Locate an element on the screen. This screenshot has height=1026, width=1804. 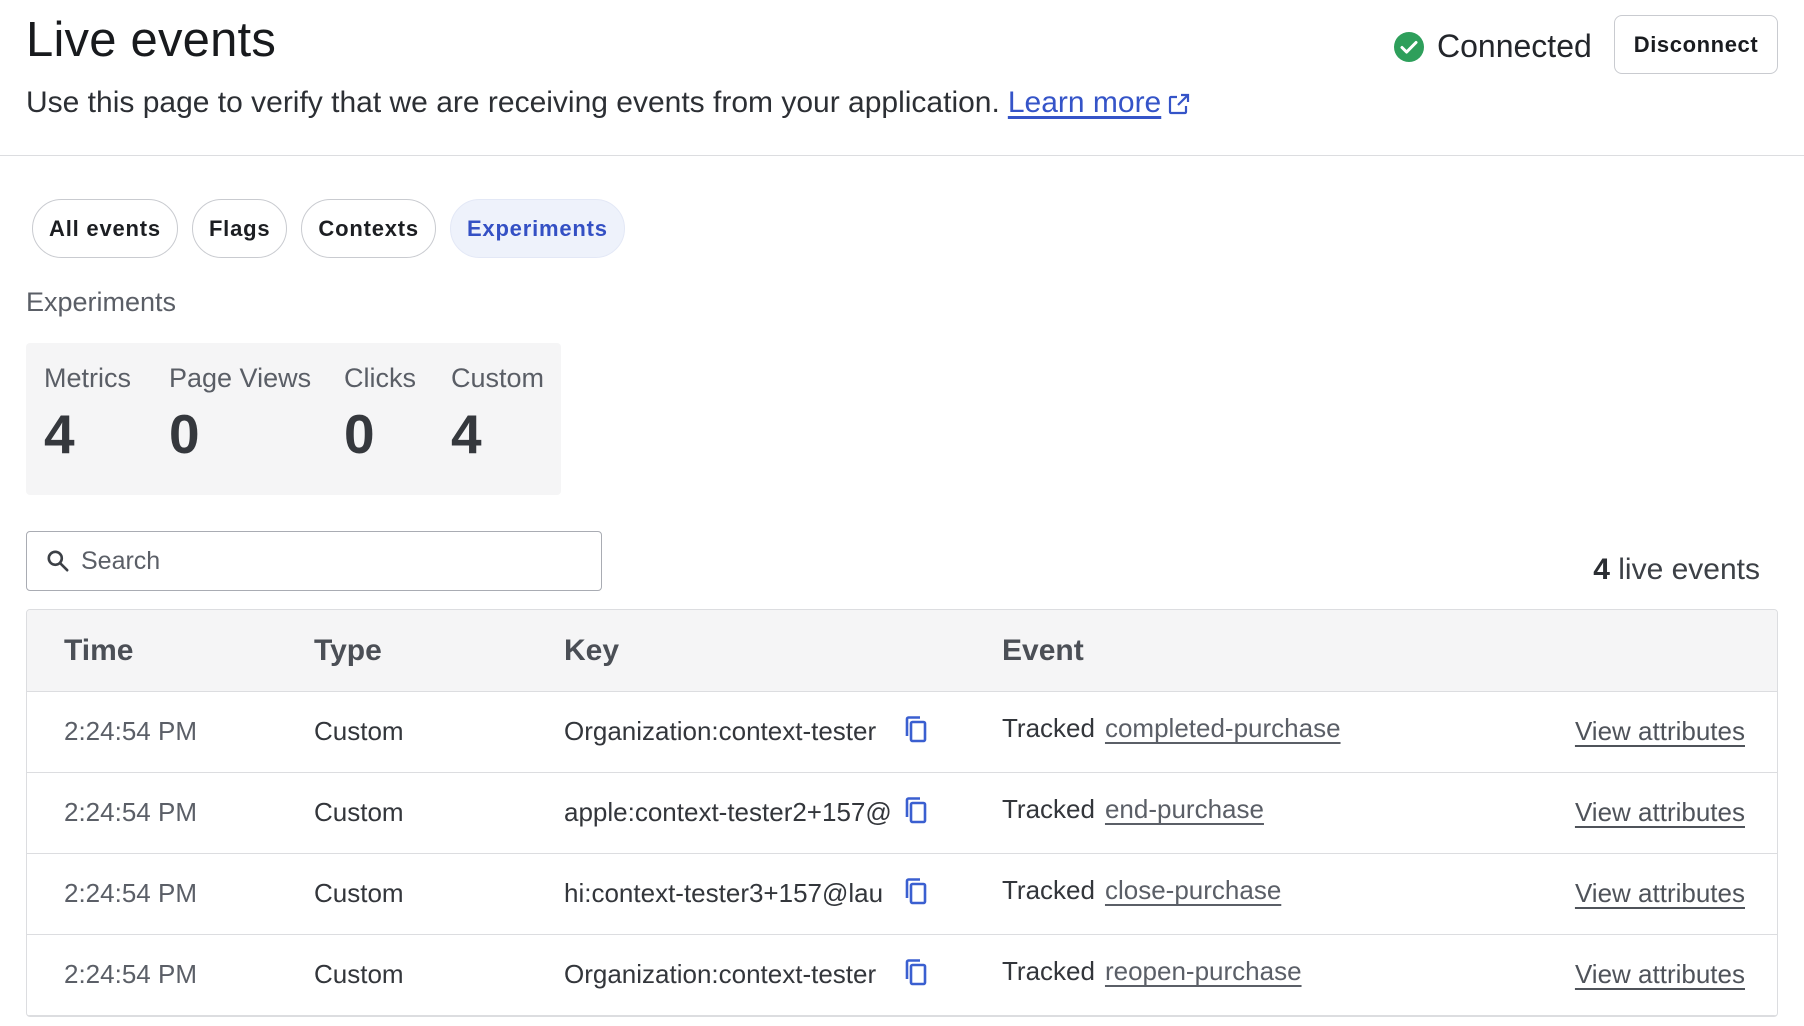
external-link-icon is located at coordinates (1179, 104).